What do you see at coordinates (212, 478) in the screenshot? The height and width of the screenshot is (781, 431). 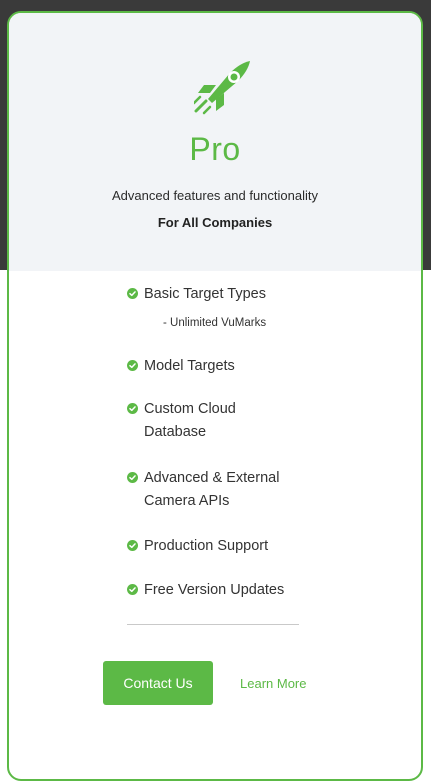 I see `feature-label: Advanced & External` at bounding box center [212, 478].